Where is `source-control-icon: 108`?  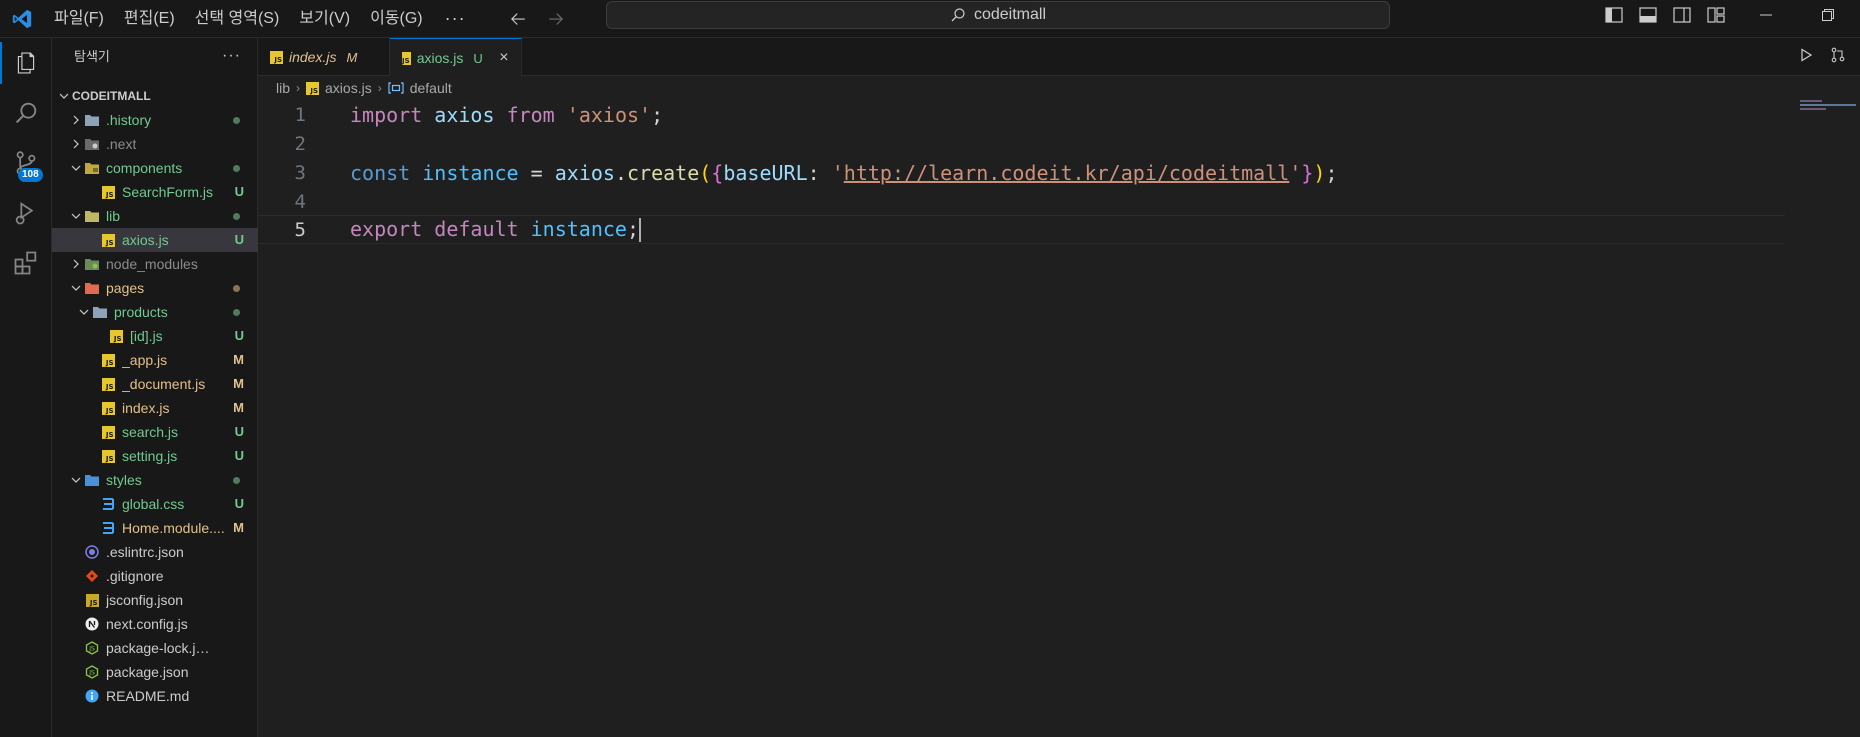
source-control-icon: 108 is located at coordinates (26, 163).